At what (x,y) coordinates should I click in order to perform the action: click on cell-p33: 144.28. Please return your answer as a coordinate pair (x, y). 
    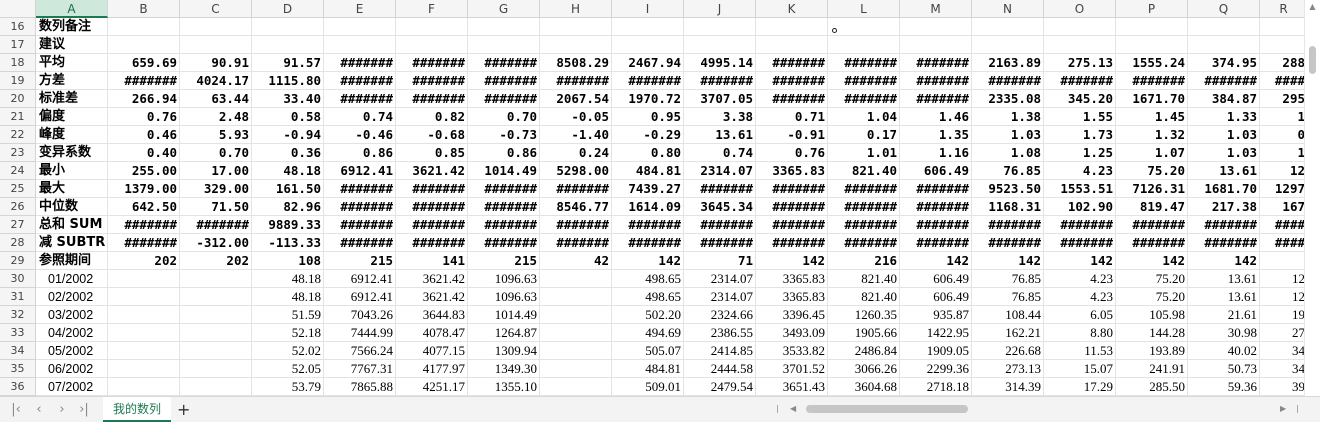
    Looking at the image, I should click on (1152, 333).